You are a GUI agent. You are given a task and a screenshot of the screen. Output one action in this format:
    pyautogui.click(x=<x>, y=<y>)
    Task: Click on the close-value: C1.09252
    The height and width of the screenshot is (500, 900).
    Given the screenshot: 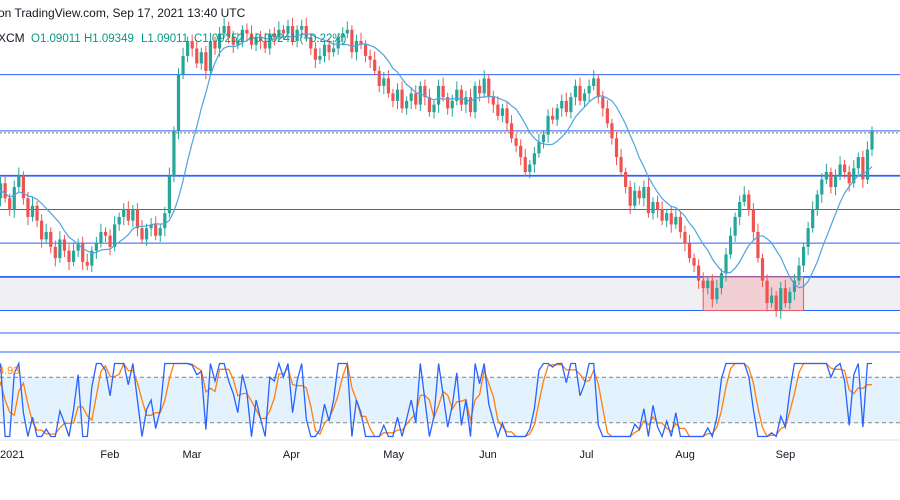 What is the action you would take?
    pyautogui.click(x=219, y=39)
    